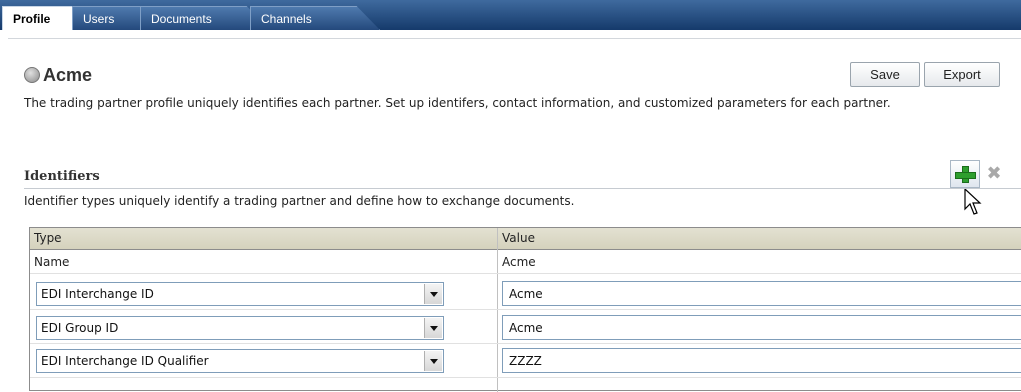 This screenshot has height=392, width=1021. I want to click on page-title: Acme, so click(68, 74).